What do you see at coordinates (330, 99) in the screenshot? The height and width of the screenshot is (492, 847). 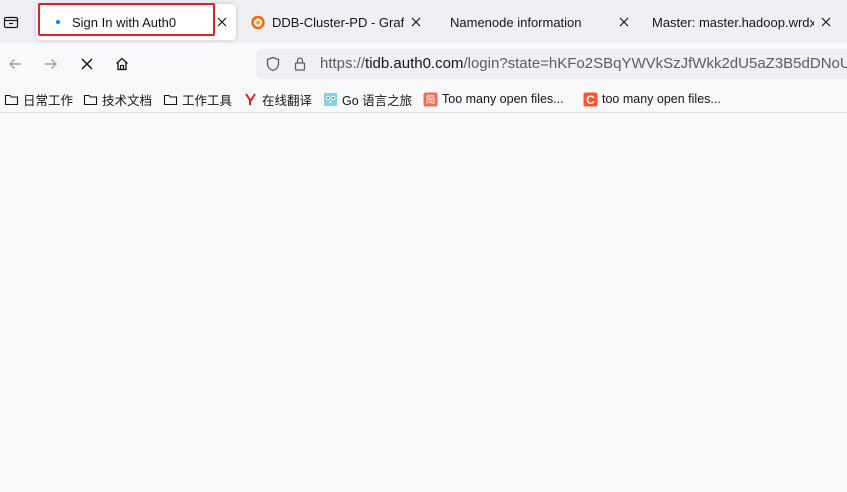 I see `gopher-icon` at bounding box center [330, 99].